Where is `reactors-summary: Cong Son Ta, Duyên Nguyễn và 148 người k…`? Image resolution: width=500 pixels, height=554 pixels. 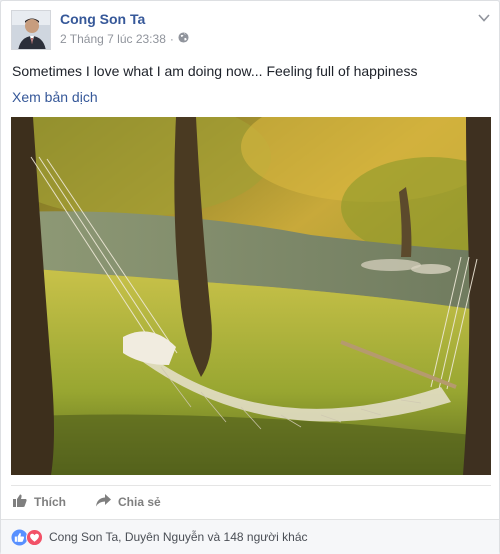
reactors-summary: Cong Son Ta, Duyên Nguyễn và 148 người k… is located at coordinates (178, 537).